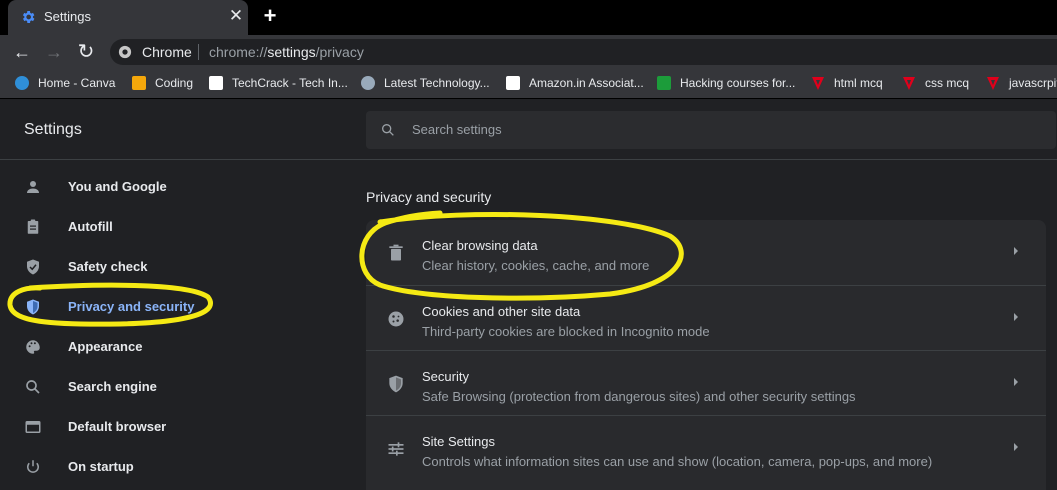  What do you see at coordinates (664, 83) in the screenshot?
I see `tc-icon` at bounding box center [664, 83].